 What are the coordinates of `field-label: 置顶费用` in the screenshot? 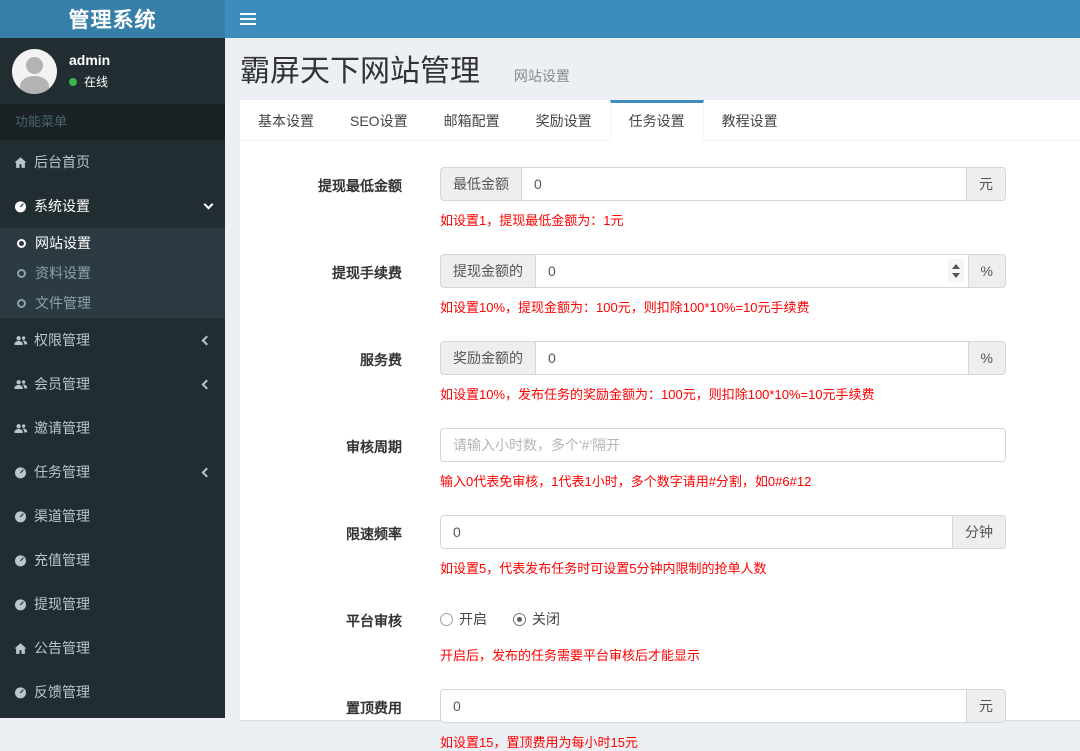 It's located at (321, 720).